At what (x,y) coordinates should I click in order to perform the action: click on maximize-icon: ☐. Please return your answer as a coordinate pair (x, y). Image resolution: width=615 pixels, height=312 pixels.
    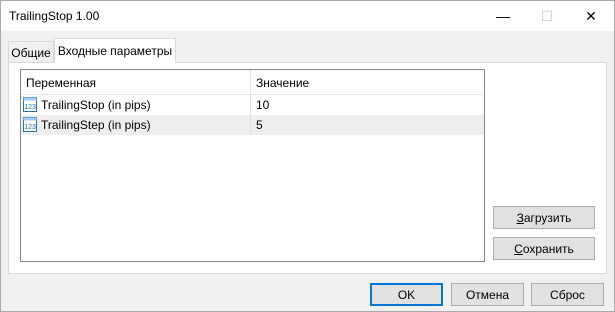
    Looking at the image, I should click on (547, 15).